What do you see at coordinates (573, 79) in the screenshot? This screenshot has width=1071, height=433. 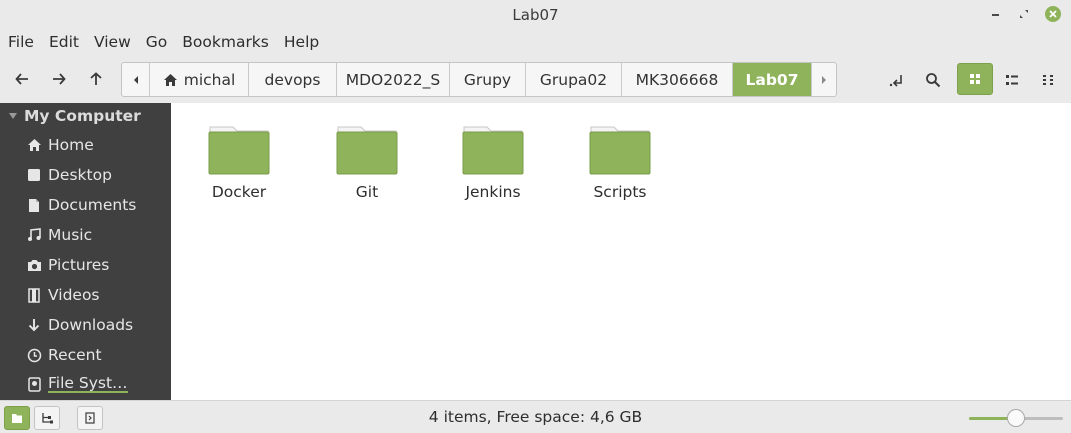 I see `breadcrumb-item: Grupa02` at bounding box center [573, 79].